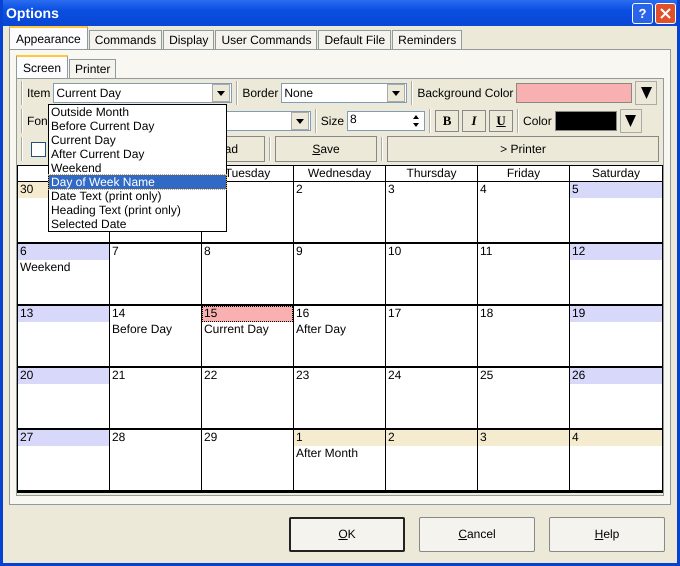 The width and height of the screenshot is (680, 566). Describe the element at coordinates (37, 121) in the screenshot. I see `font-label: Fon` at that location.